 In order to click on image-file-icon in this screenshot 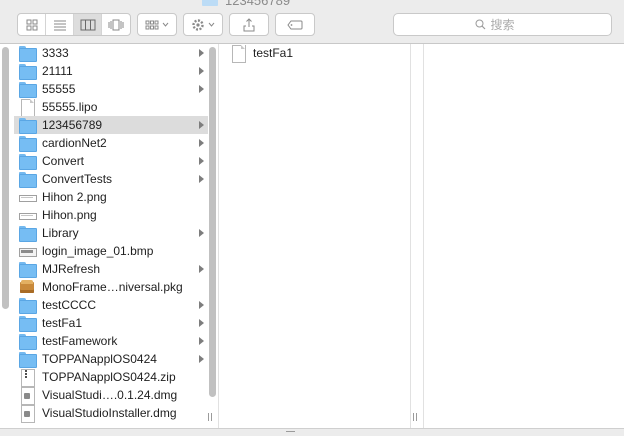, I will do `click(28, 197)`.